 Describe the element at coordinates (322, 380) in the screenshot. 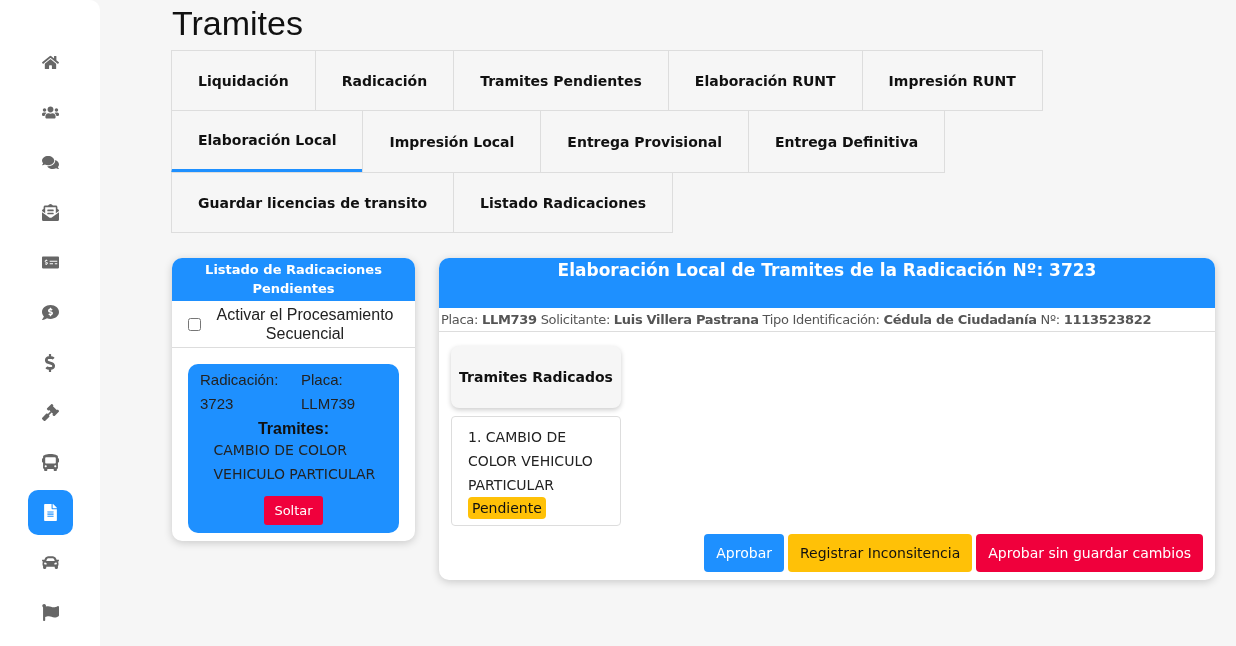

I see `field-label: Placa:` at that location.